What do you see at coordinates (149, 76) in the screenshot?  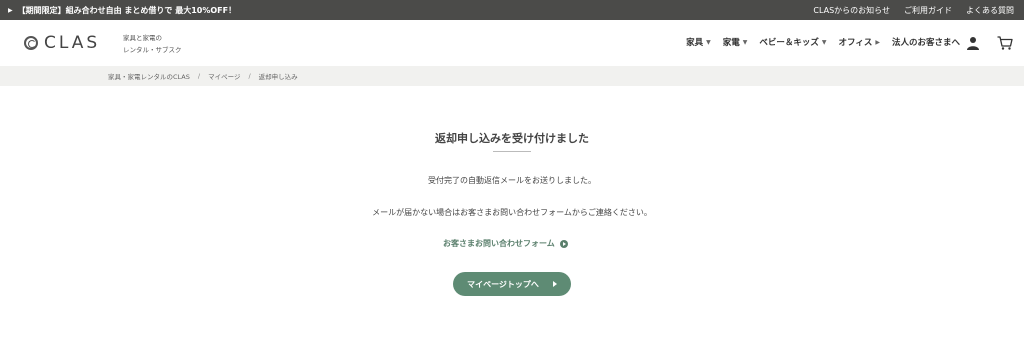 I see `breadcrumb-home: 家具・家電レンタルのCLAS` at bounding box center [149, 76].